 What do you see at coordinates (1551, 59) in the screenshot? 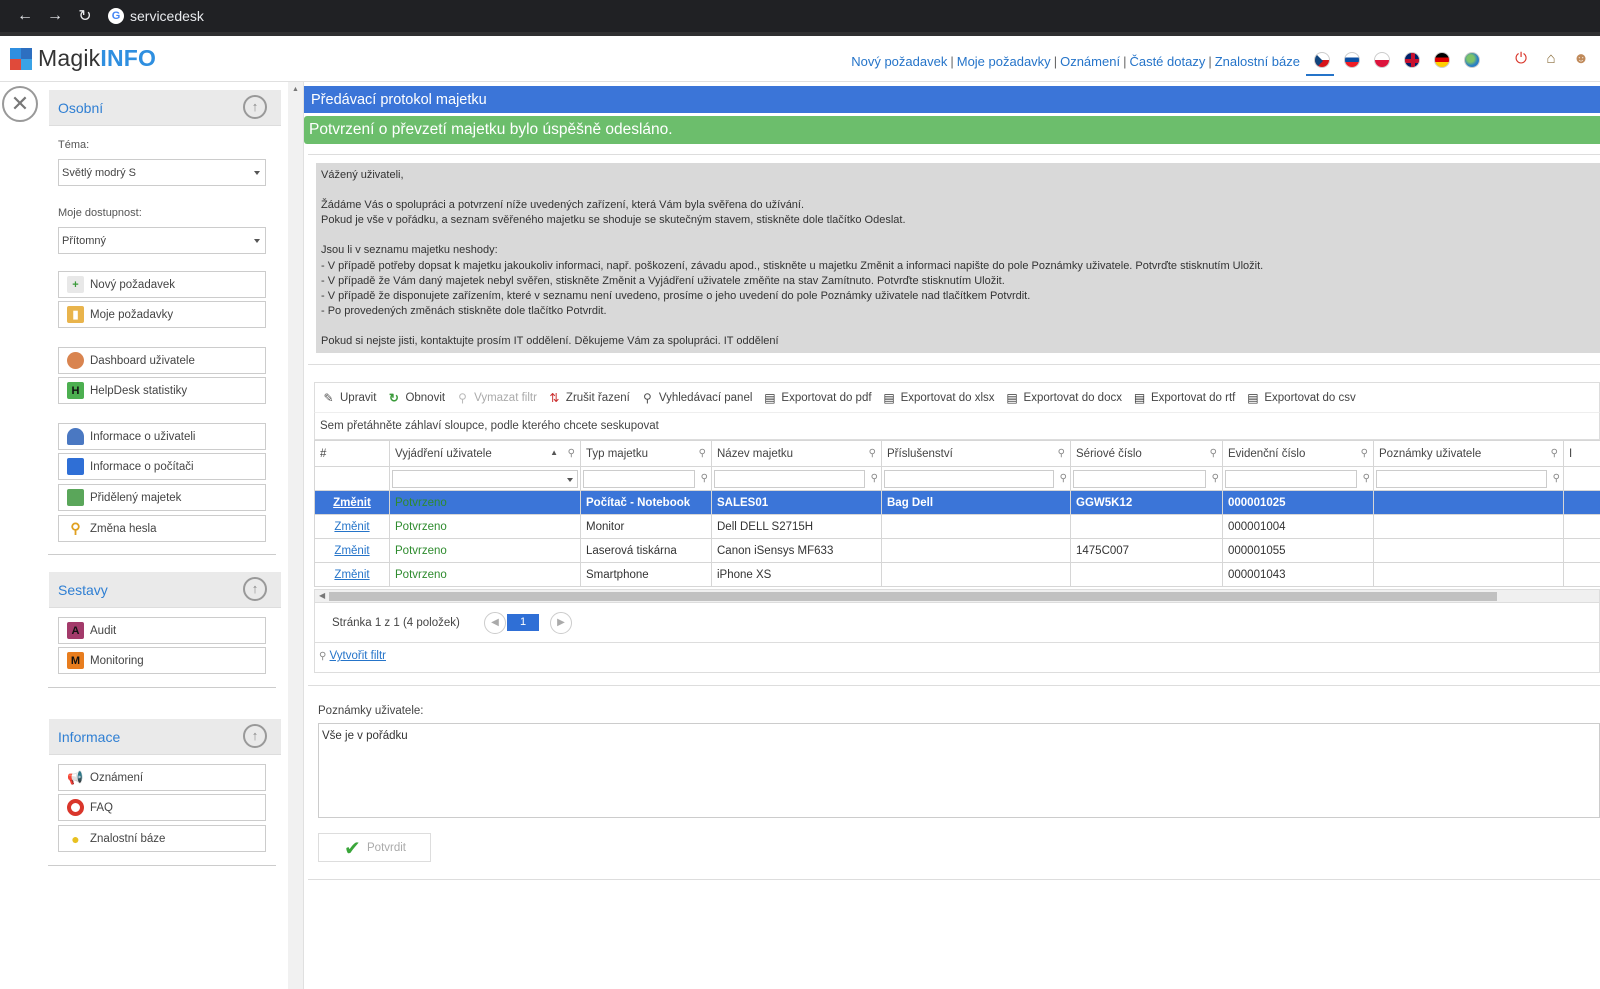
I see `home-icon: ⌂` at bounding box center [1551, 59].